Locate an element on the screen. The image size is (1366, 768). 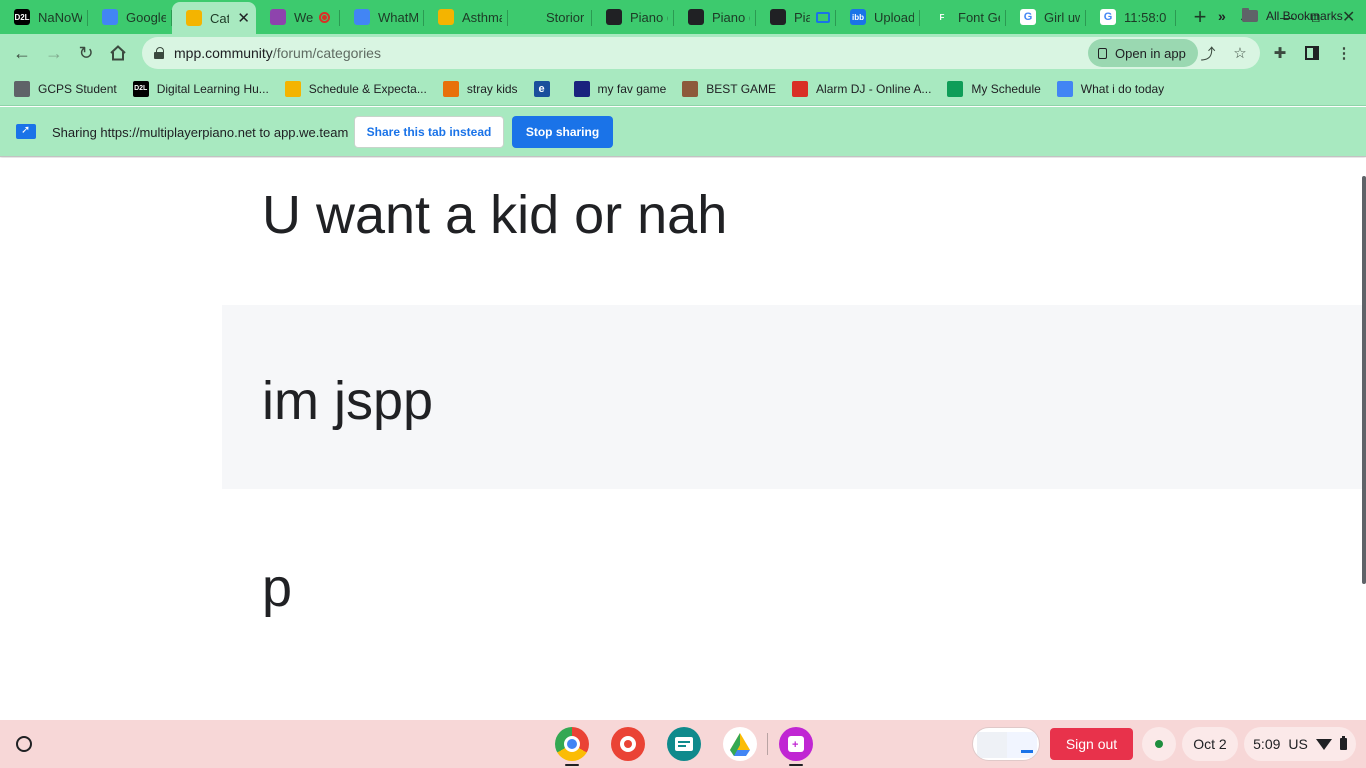
sign-out-button: Sign out is located at coordinates (1091, 744).